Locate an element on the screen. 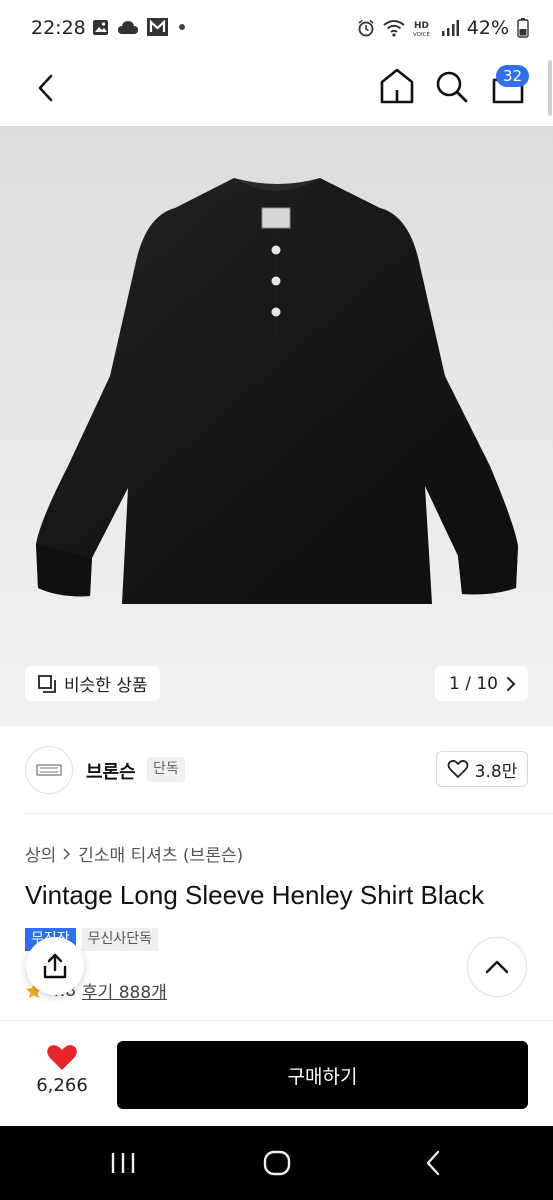 This screenshot has width=553, height=1200. breadcrumb: 상의 긴소매 티셔츠 (브론슨) is located at coordinates (134, 853).